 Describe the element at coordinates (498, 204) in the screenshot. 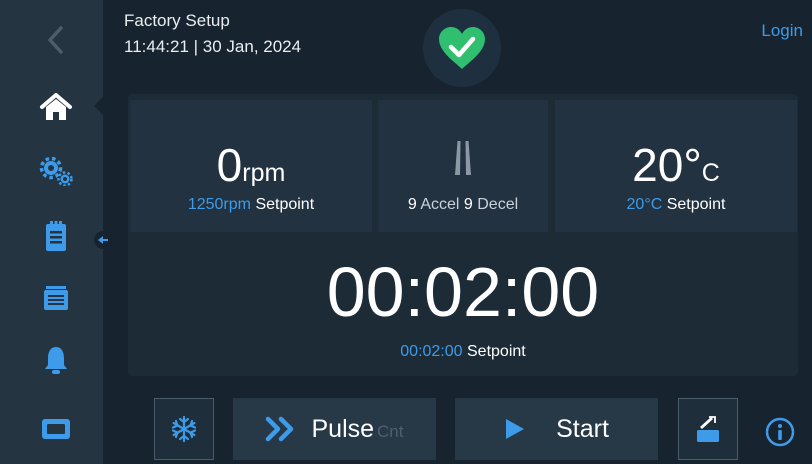

I see `decel-label: Decel` at that location.